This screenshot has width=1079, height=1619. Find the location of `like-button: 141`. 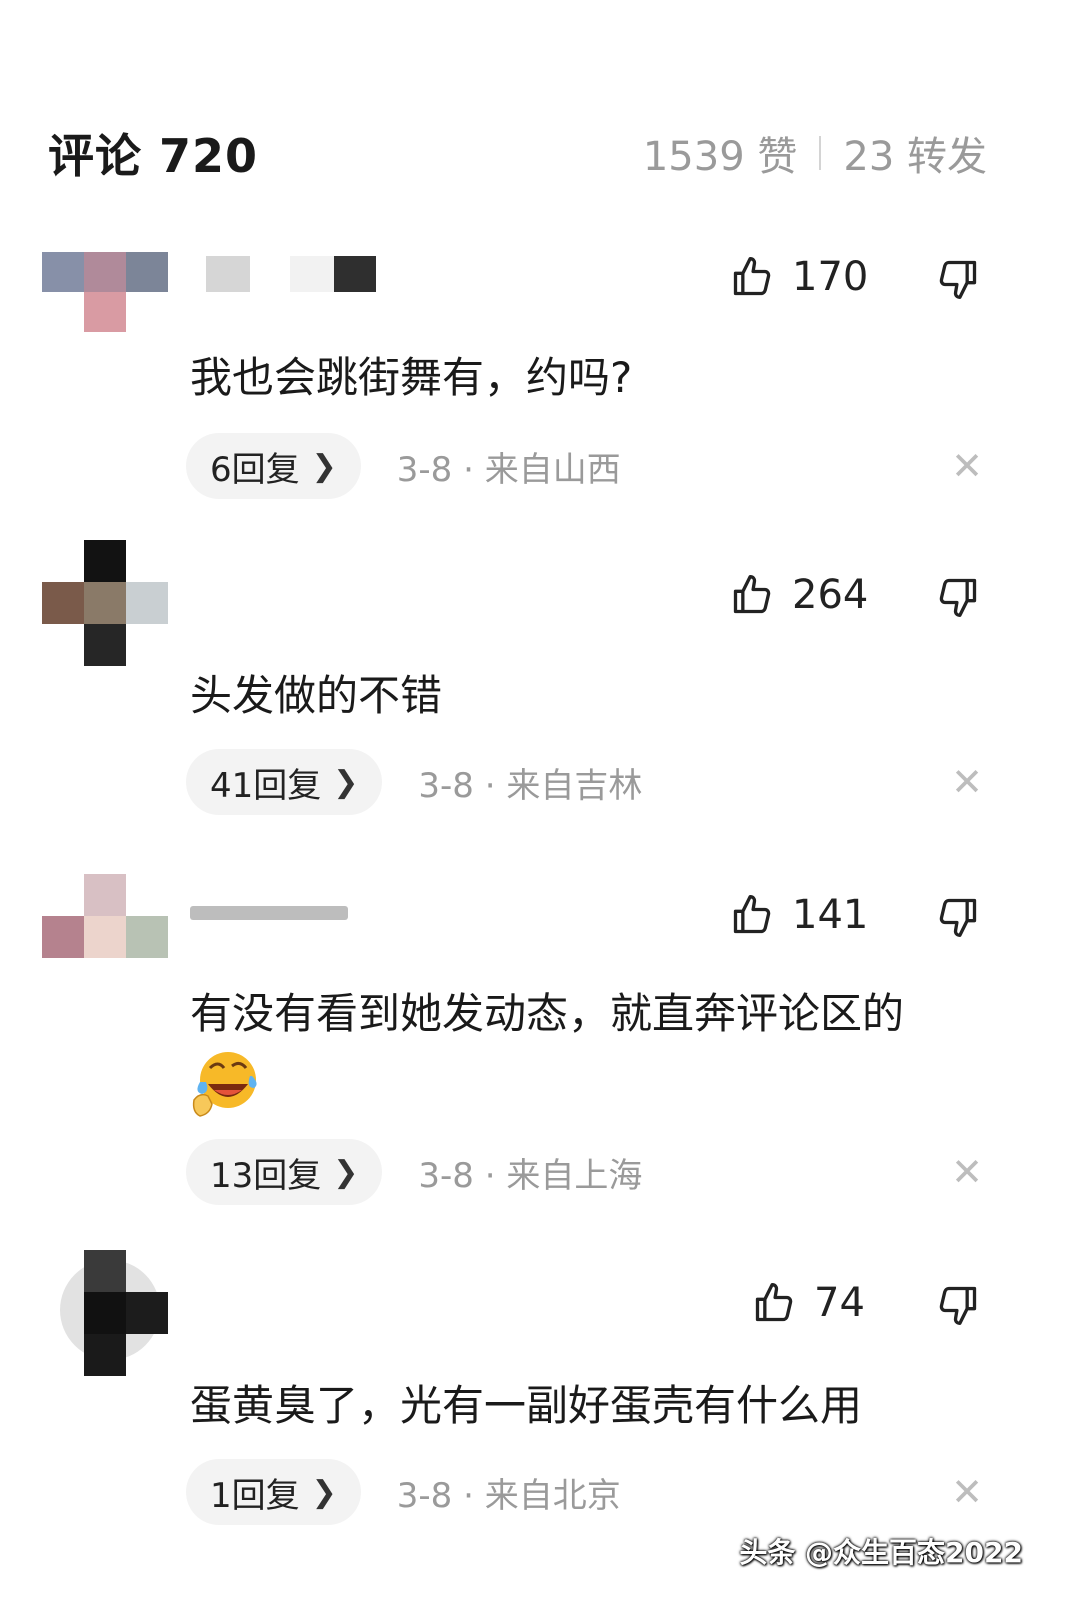

like-button: 141 is located at coordinates (799, 915).